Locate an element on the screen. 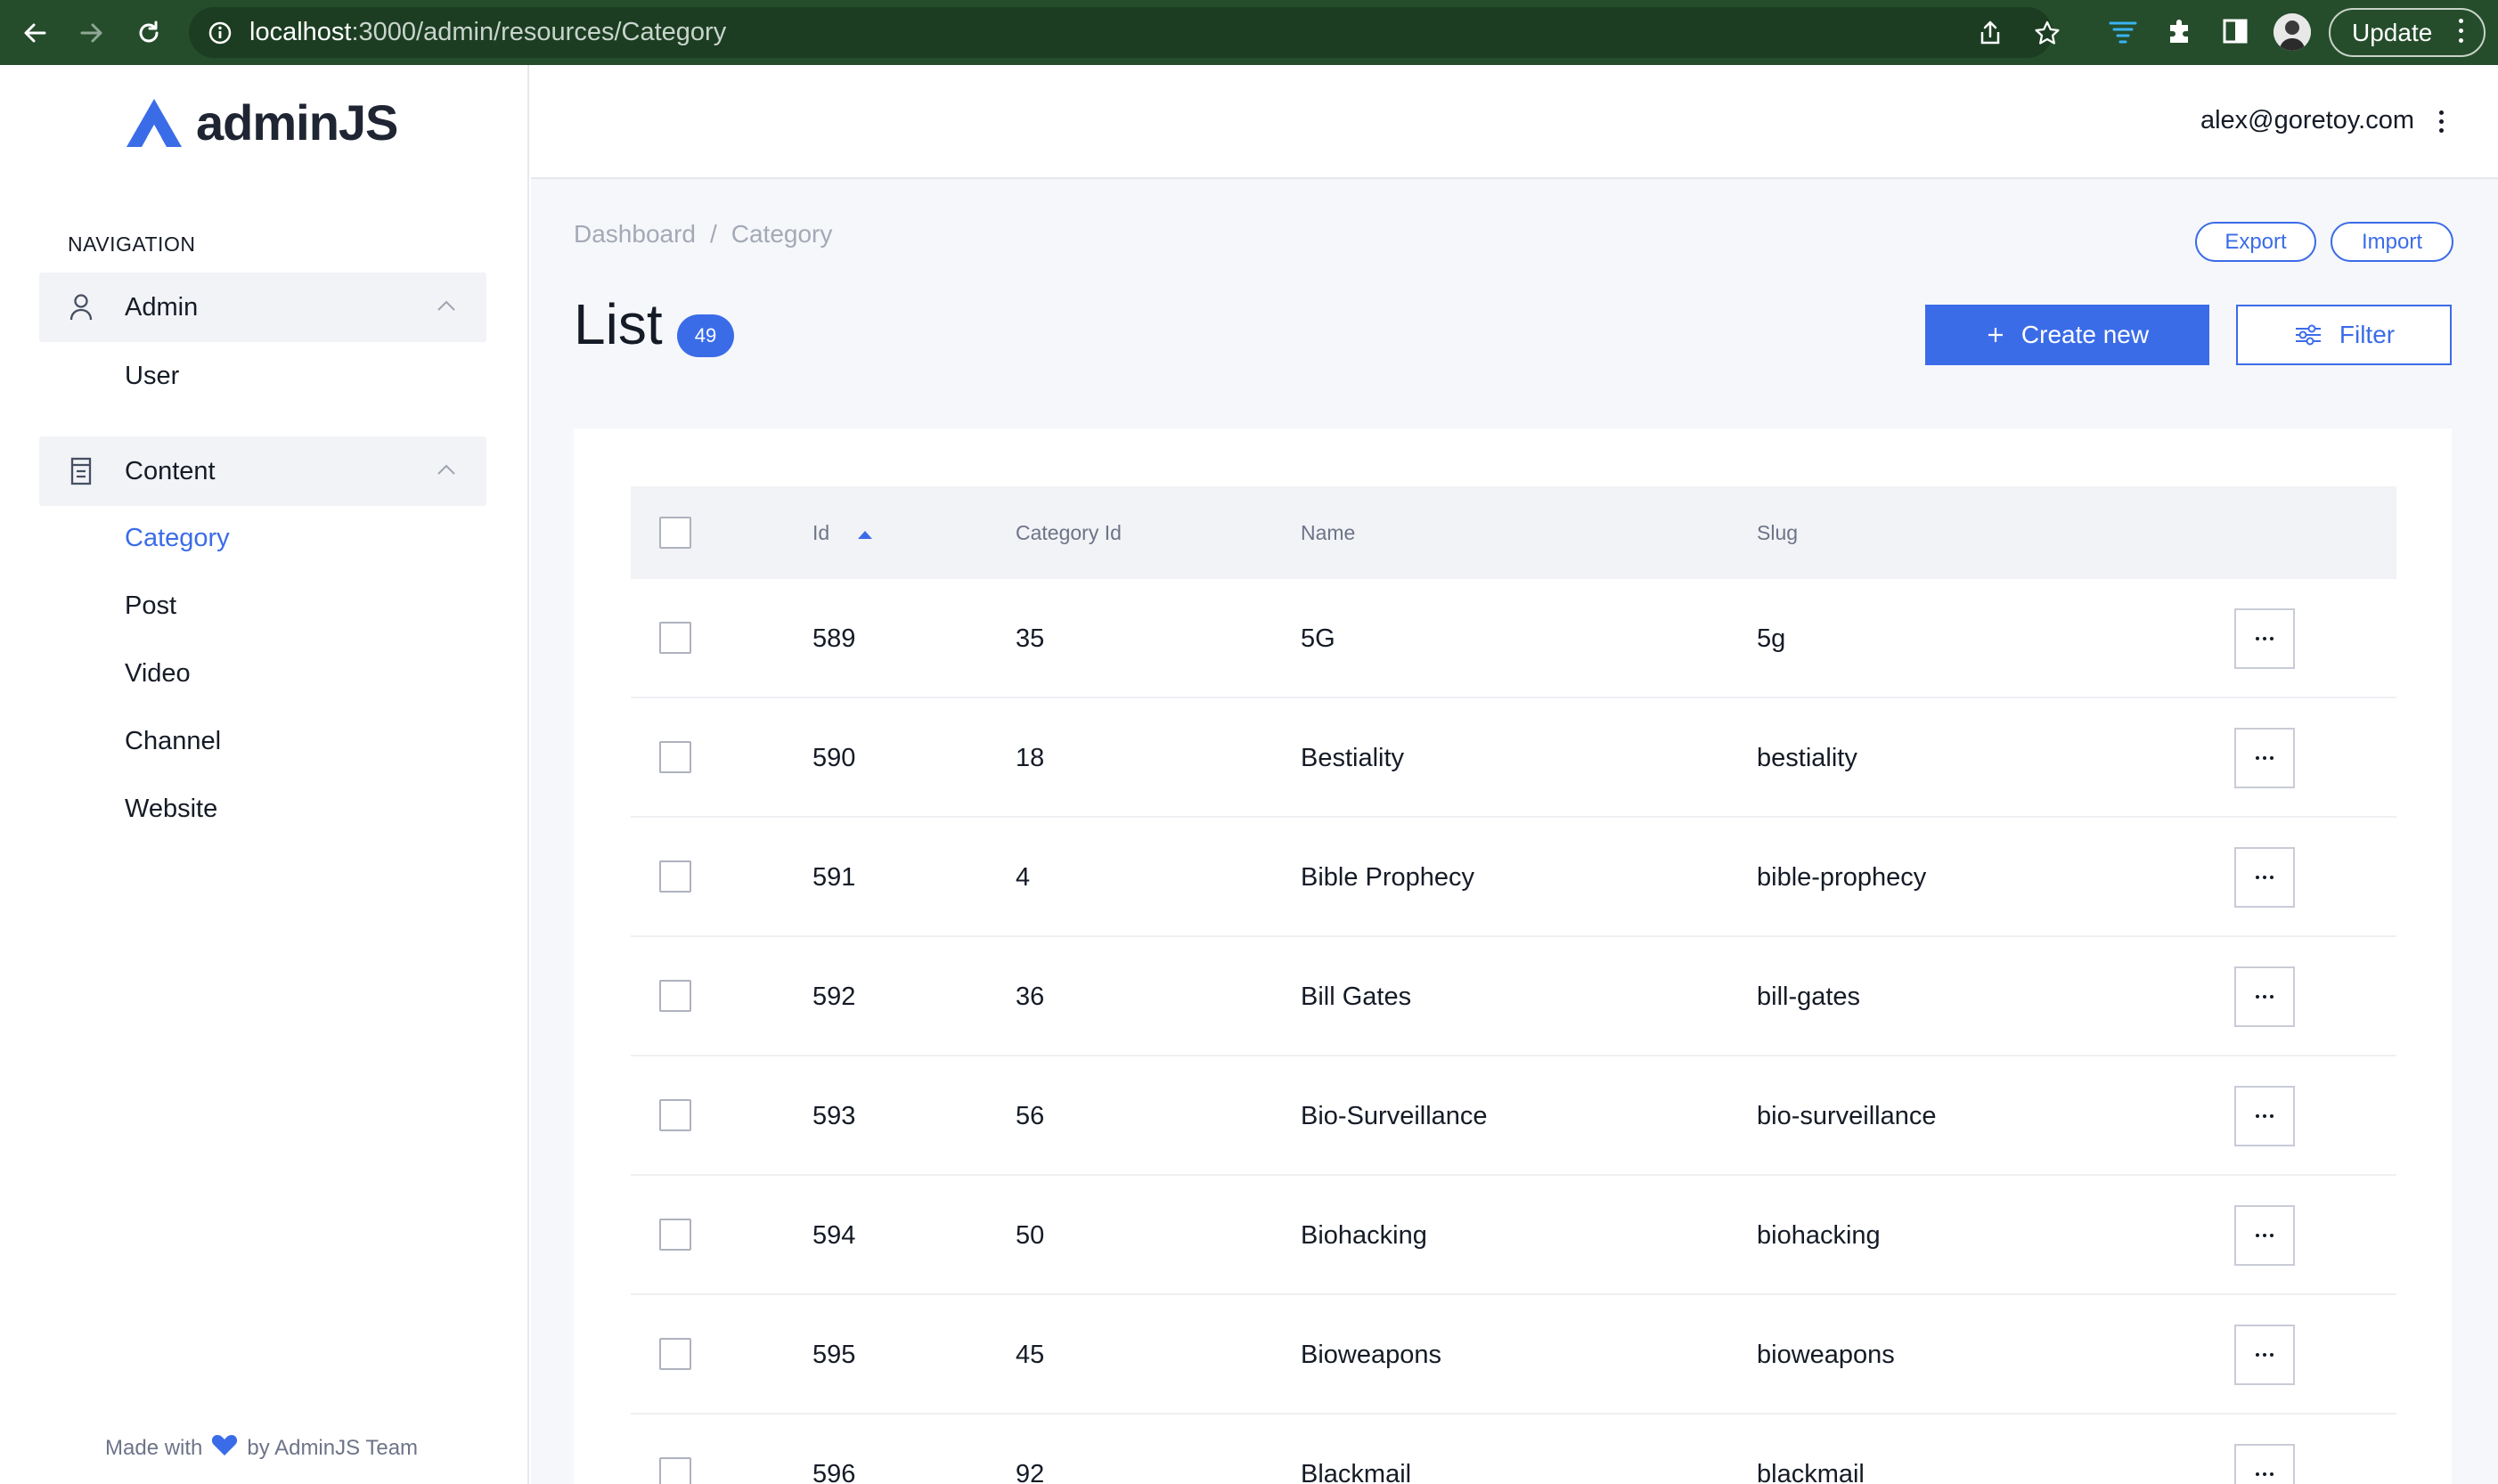  column-header-id: Id is located at coordinates (842, 532).